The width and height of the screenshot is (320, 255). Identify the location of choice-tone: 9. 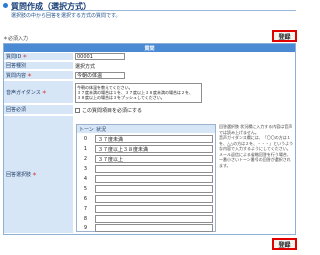
(85, 228).